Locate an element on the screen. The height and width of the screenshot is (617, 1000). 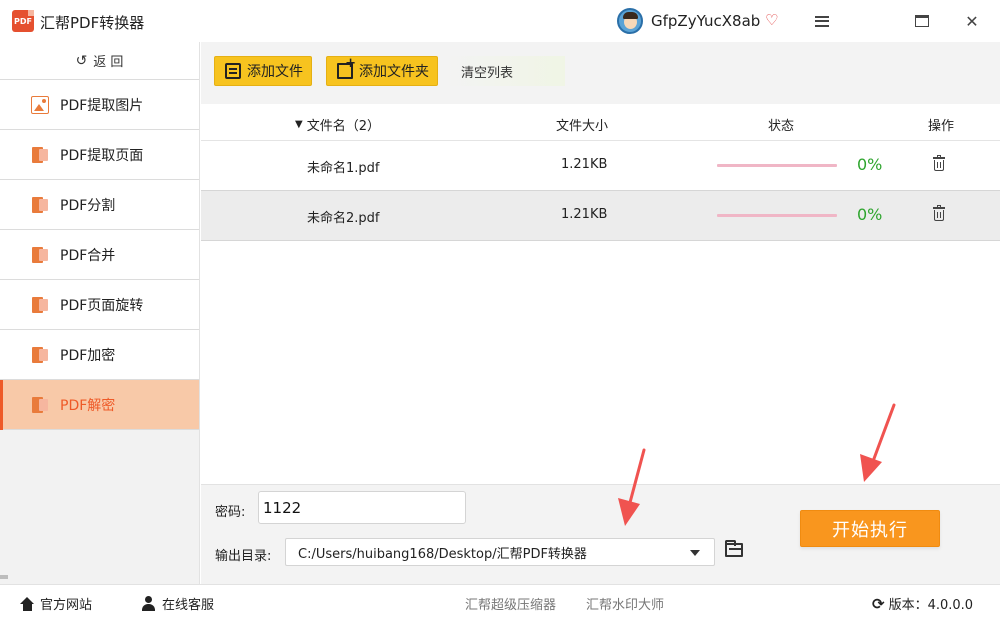
status-bar: 官方网站 在线客服 汇帮超级压缩器 汇帮水印大师 ⟳ 版本：4.0.0.0 is located at coordinates (500, 600).